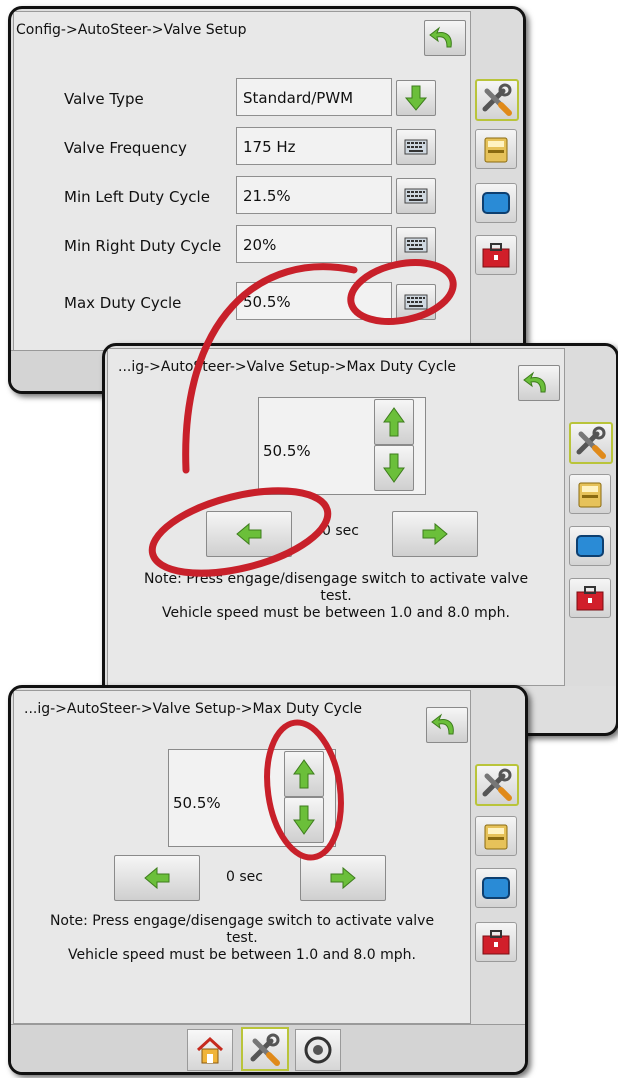 This screenshot has height=1078, width=618. What do you see at coordinates (314, 244) in the screenshot?
I see `min-right-duty-field: 20%` at bounding box center [314, 244].